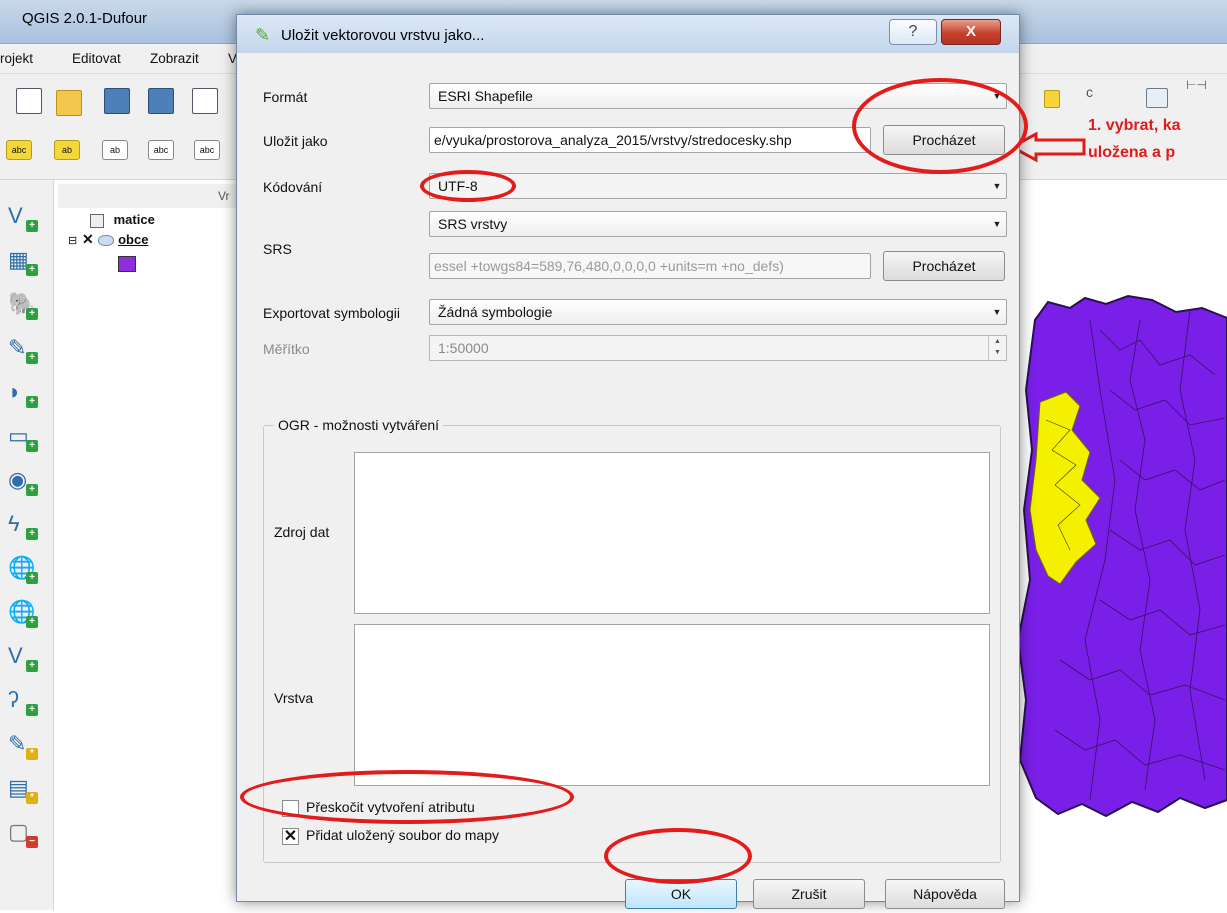 The image size is (1227, 913). I want to click on add-db2-layer-icon: ◉ +, so click(23, 481).